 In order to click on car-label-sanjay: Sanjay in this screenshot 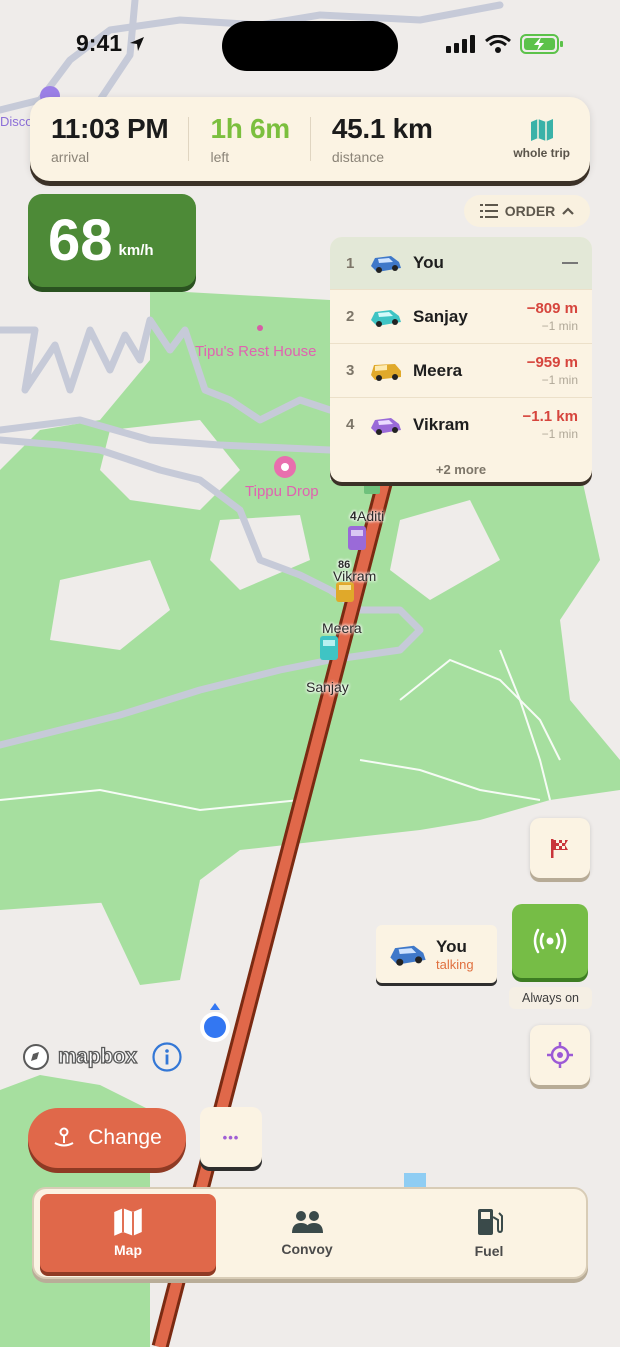, I will do `click(327, 687)`.